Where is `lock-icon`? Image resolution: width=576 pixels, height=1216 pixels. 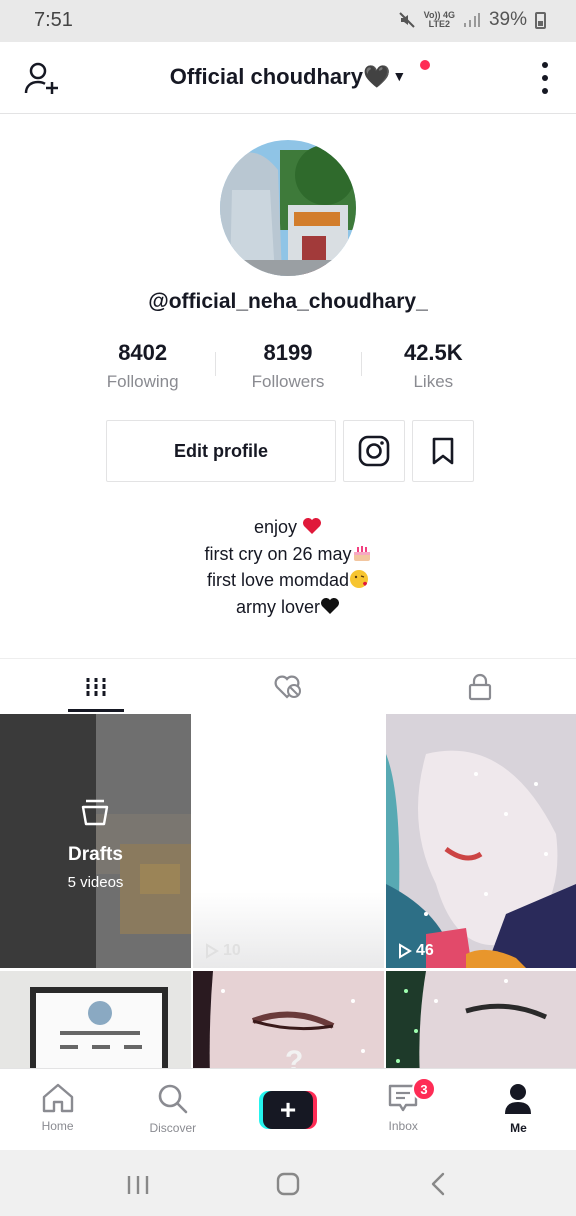
lock-icon is located at coordinates (480, 686).